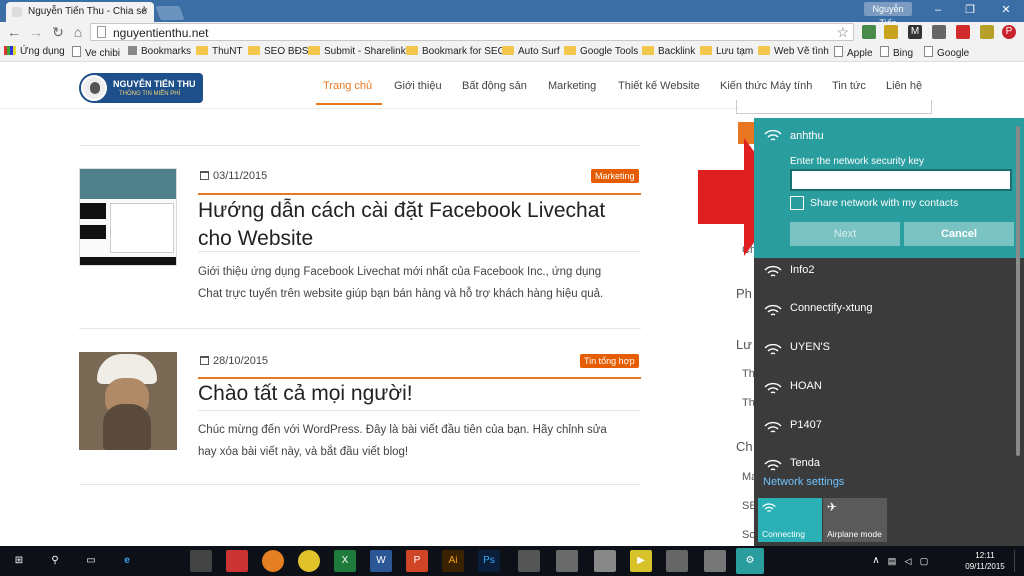 The image size is (1024, 576). Describe the element at coordinates (892, 561) in the screenshot. I see `network-tray-icon: ▤` at that location.